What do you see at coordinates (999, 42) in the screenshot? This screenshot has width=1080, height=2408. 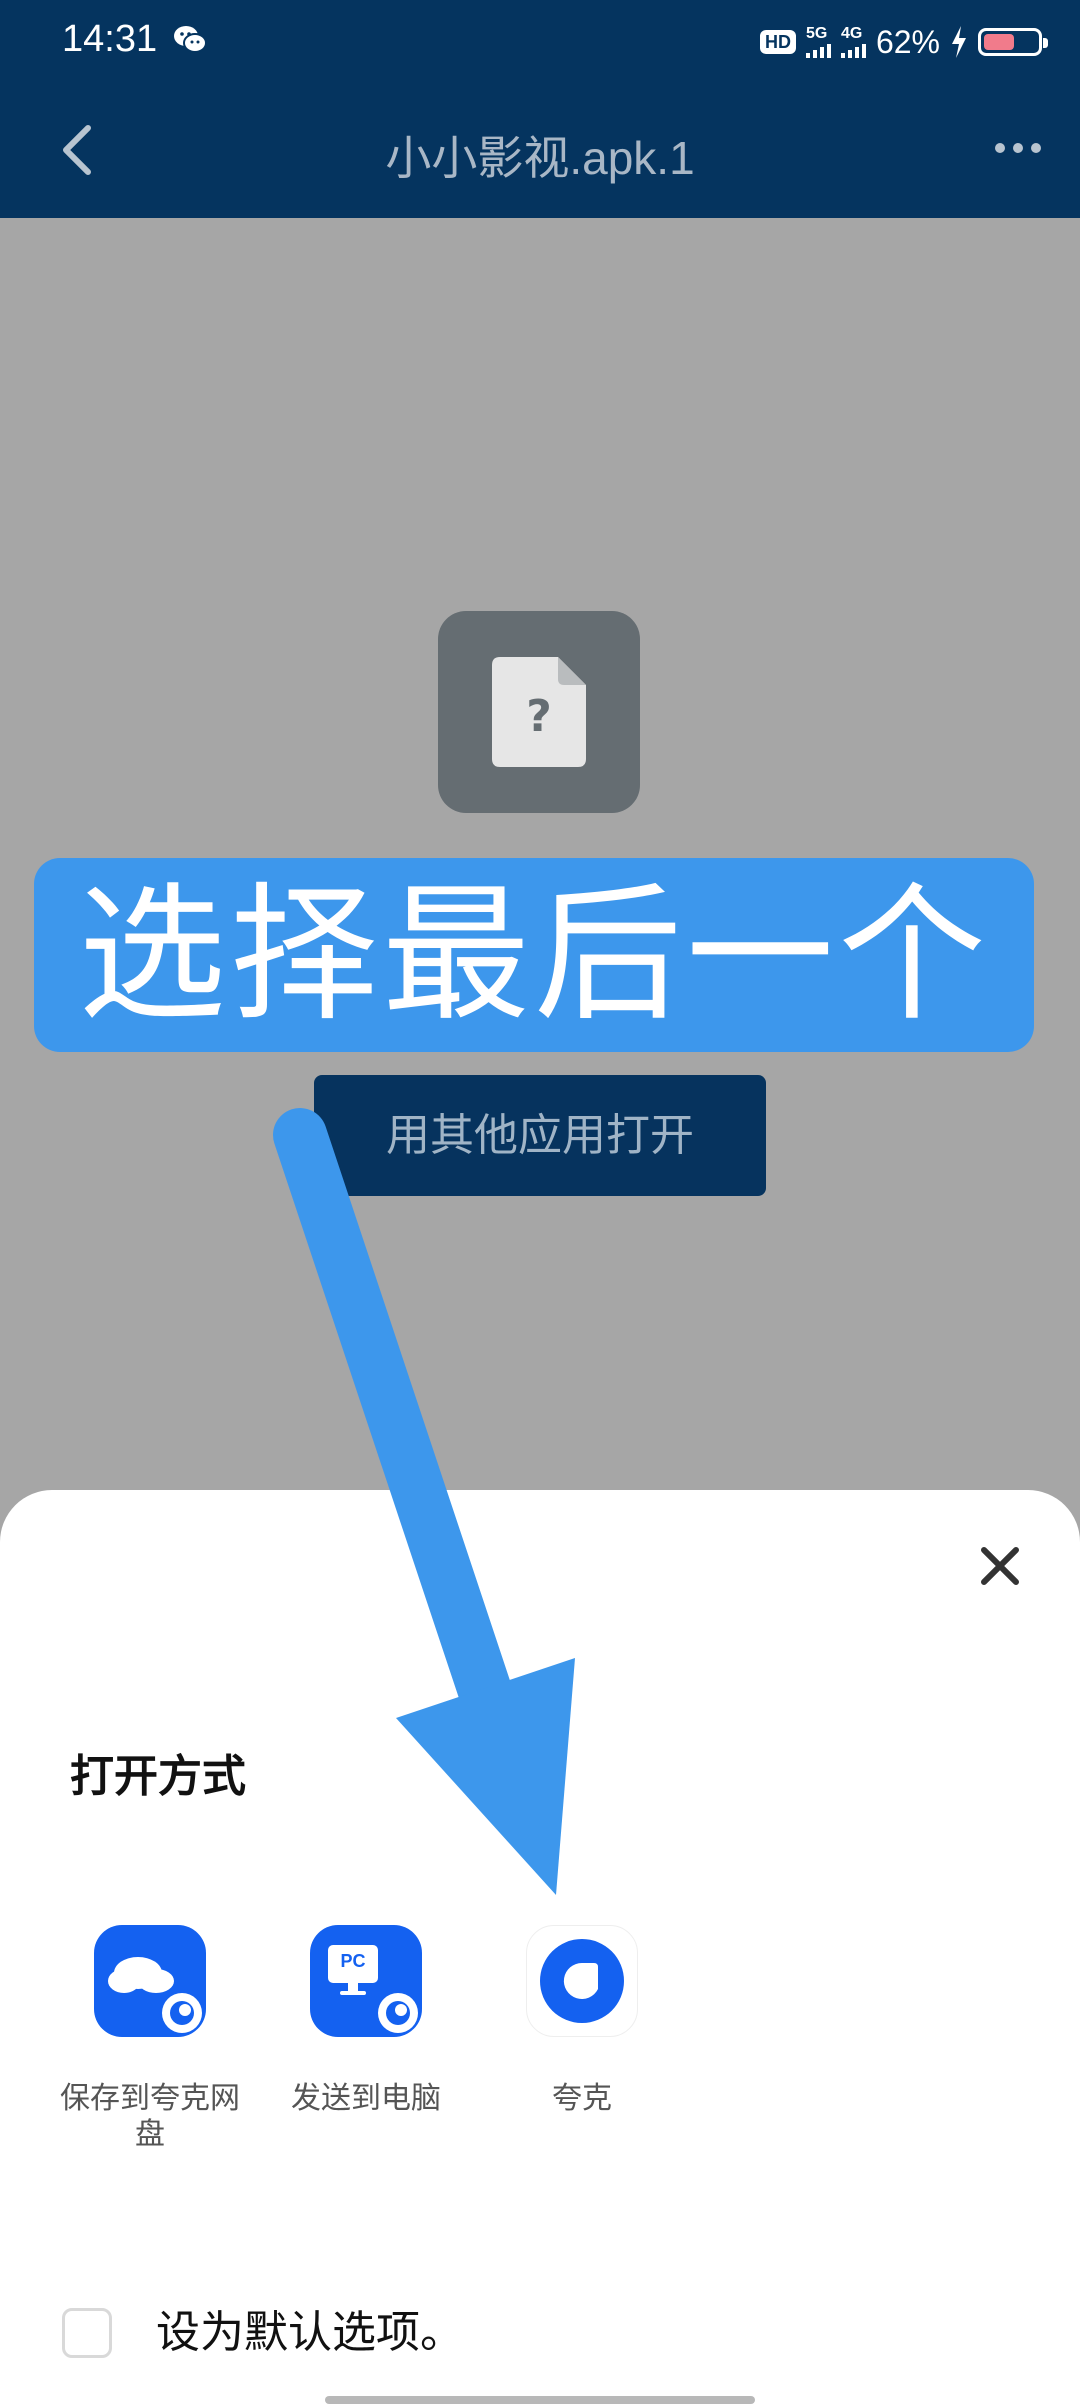 I see `battery-fill` at bounding box center [999, 42].